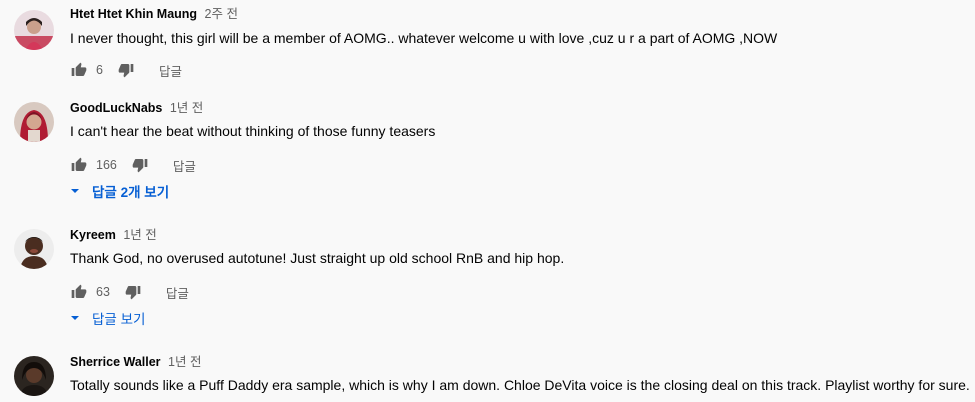  What do you see at coordinates (106, 165) in the screenshot?
I see `like-count: 166` at bounding box center [106, 165].